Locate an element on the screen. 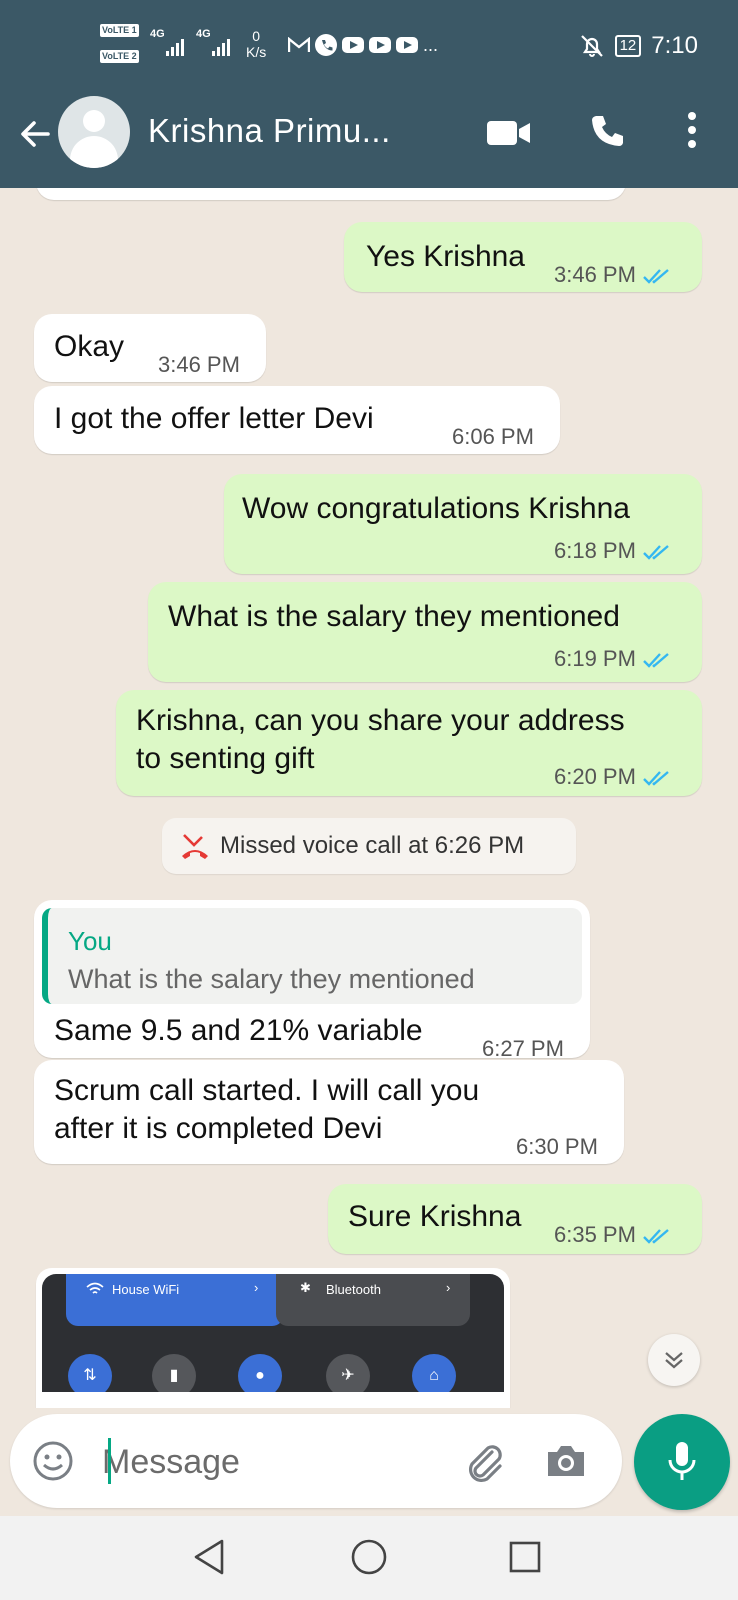  network-speed: 0 K/s is located at coordinates (256, 44).